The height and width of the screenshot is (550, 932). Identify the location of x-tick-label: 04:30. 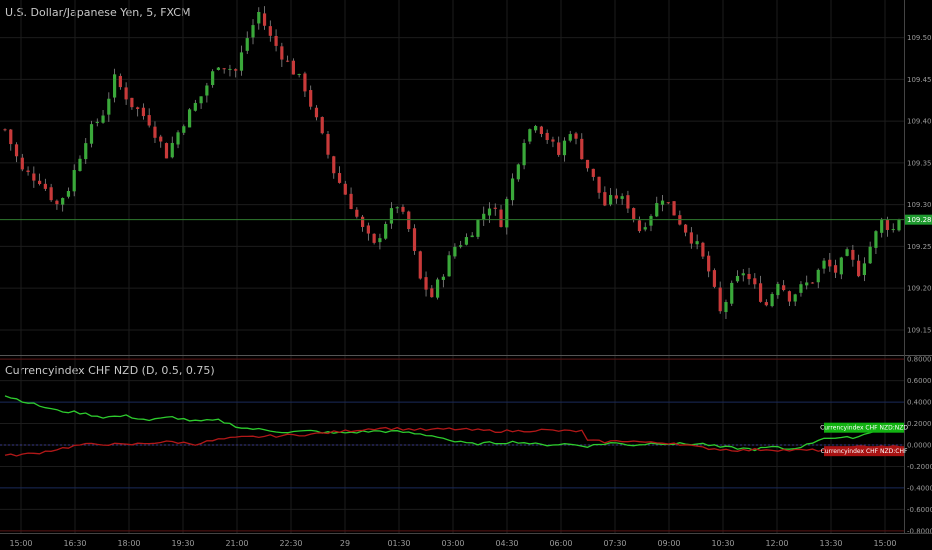
(506, 543).